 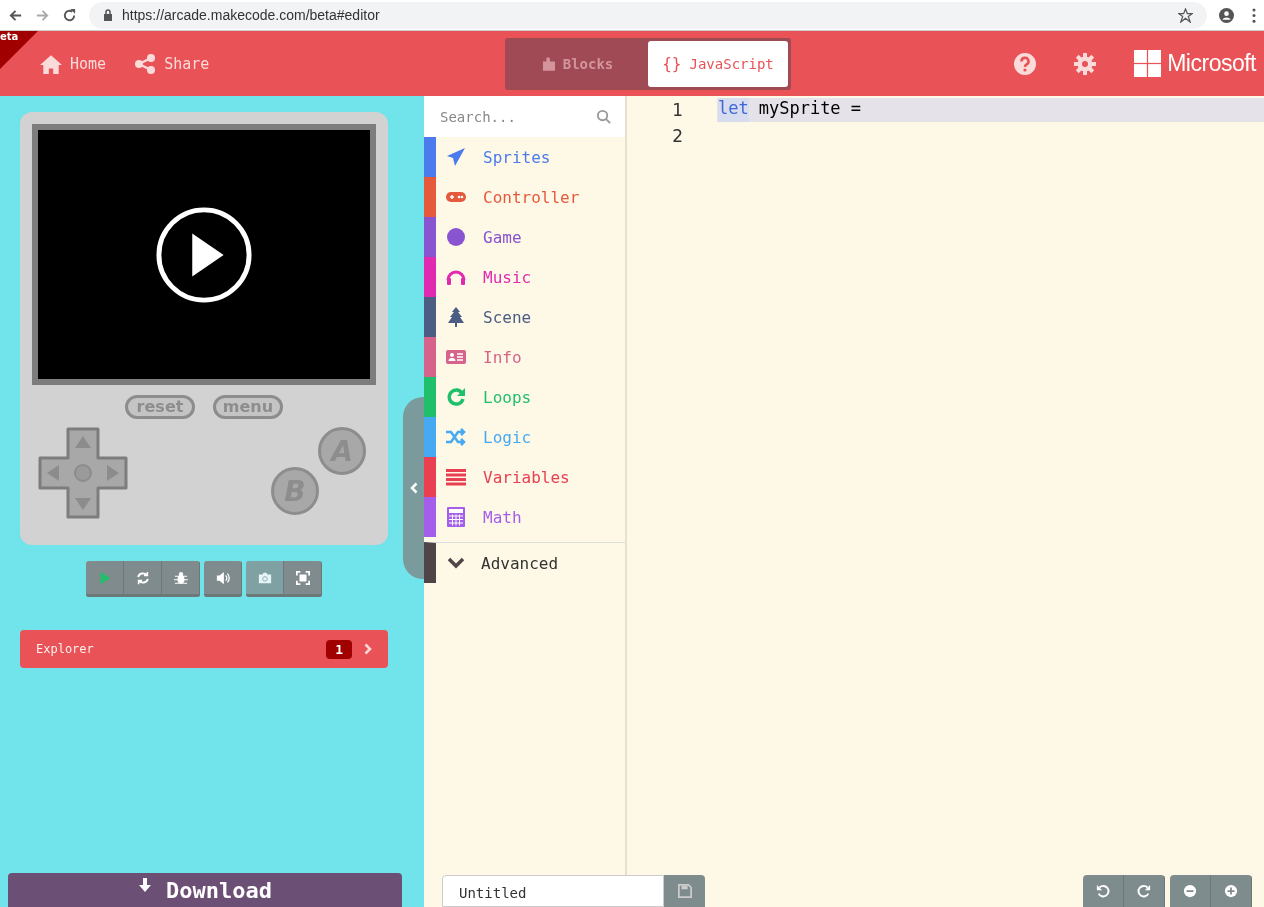 What do you see at coordinates (1185, 15) in the screenshot?
I see `star-icon` at bounding box center [1185, 15].